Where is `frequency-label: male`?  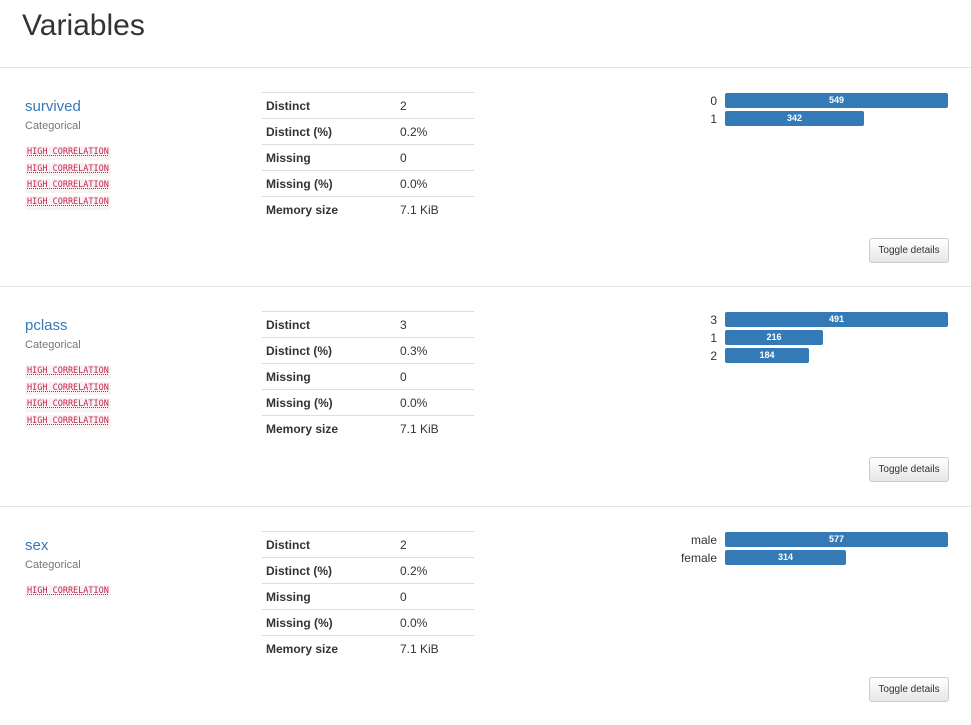
frequency-label: male is located at coordinates (703, 540).